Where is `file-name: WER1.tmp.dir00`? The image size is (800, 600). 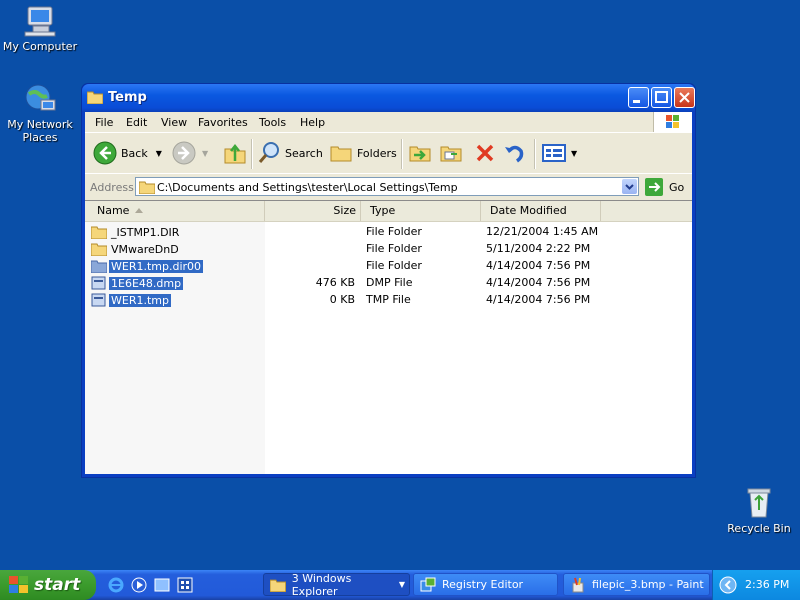
file-name: WER1.tmp.dir00 is located at coordinates (156, 266).